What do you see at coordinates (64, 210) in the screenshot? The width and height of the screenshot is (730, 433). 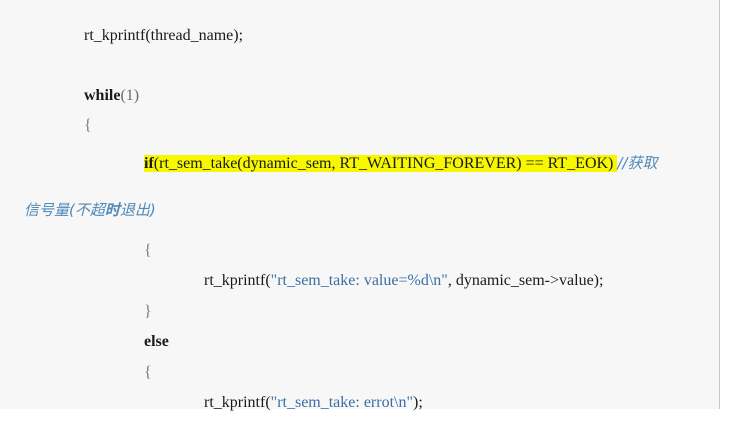 I see `comment-continuation-a: 信号量(不超` at bounding box center [64, 210].